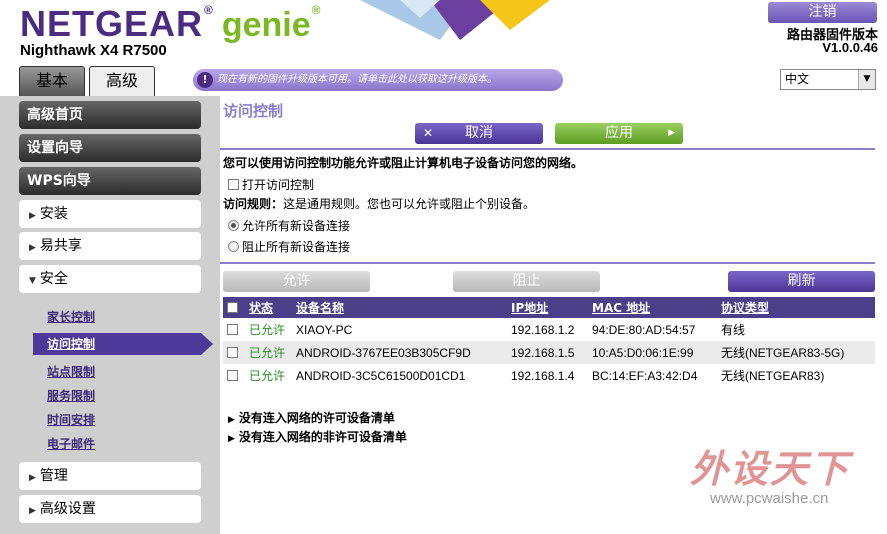  Describe the element at coordinates (110, 509) in the screenshot. I see `sidebar-group-advanced-setup: ▶ 高级设置` at that location.